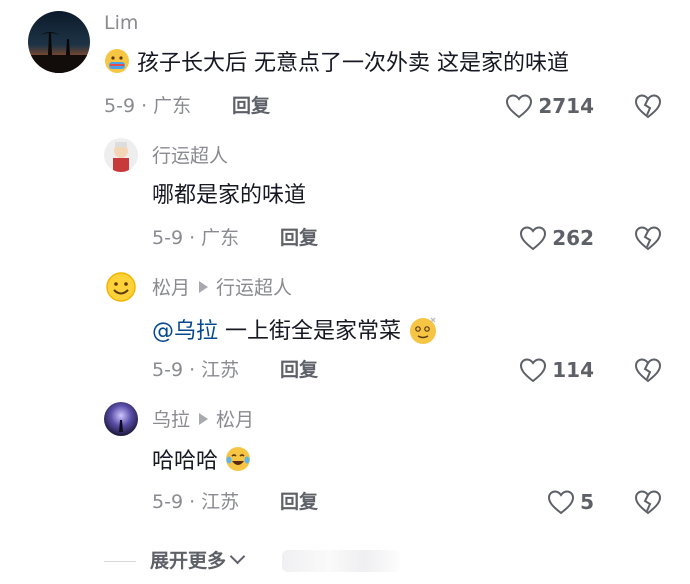  I want to click on blurred-placeholder, so click(341, 561).